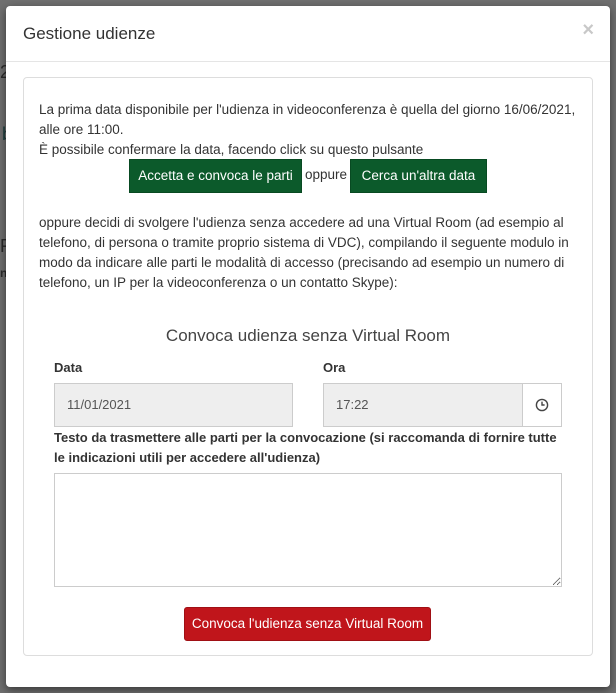 This screenshot has height=693, width=616. Describe the element at coordinates (215, 176) in the screenshot. I see `accept-and-convoke-button: Accetta e convoca le parti` at that location.